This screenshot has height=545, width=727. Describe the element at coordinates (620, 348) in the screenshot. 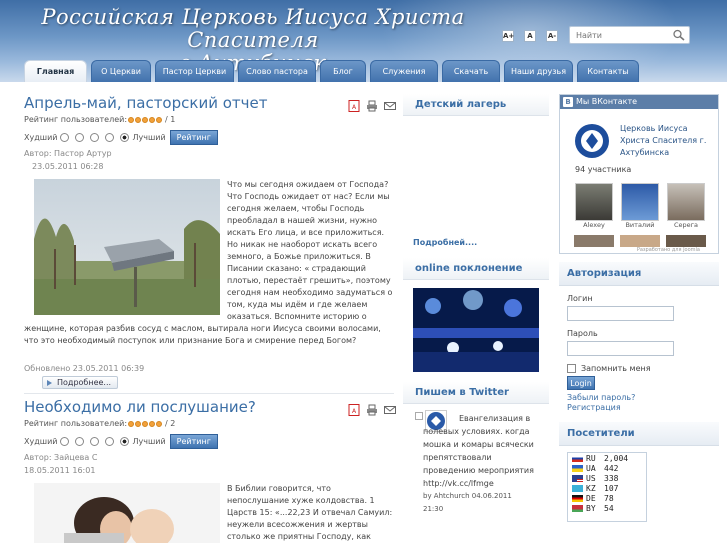

I see `password-input` at that location.